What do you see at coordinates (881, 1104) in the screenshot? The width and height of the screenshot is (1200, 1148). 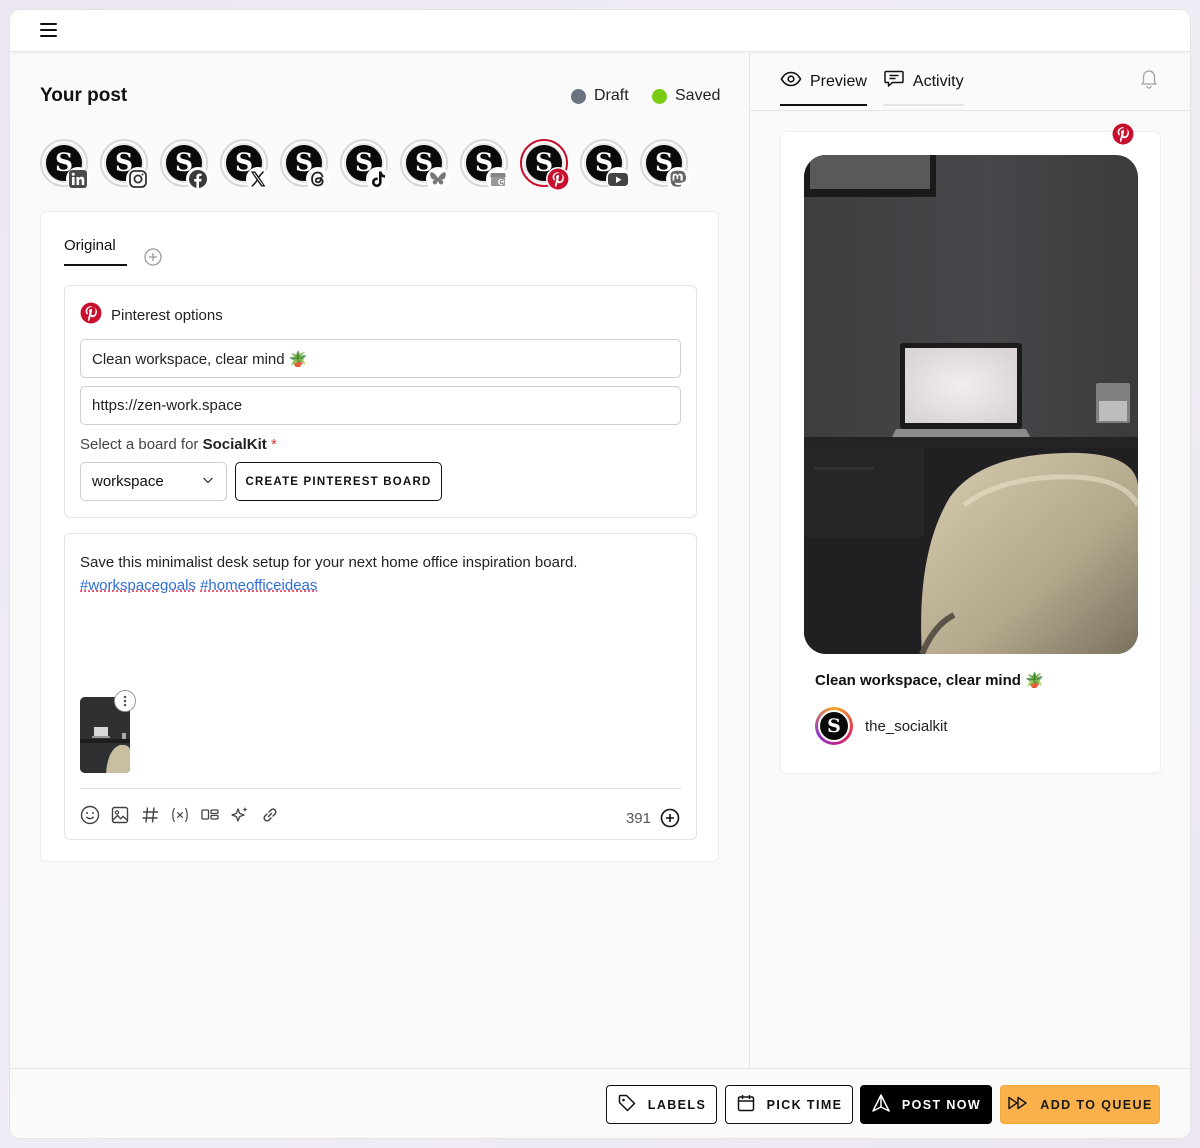 I see `send-icon` at bounding box center [881, 1104].